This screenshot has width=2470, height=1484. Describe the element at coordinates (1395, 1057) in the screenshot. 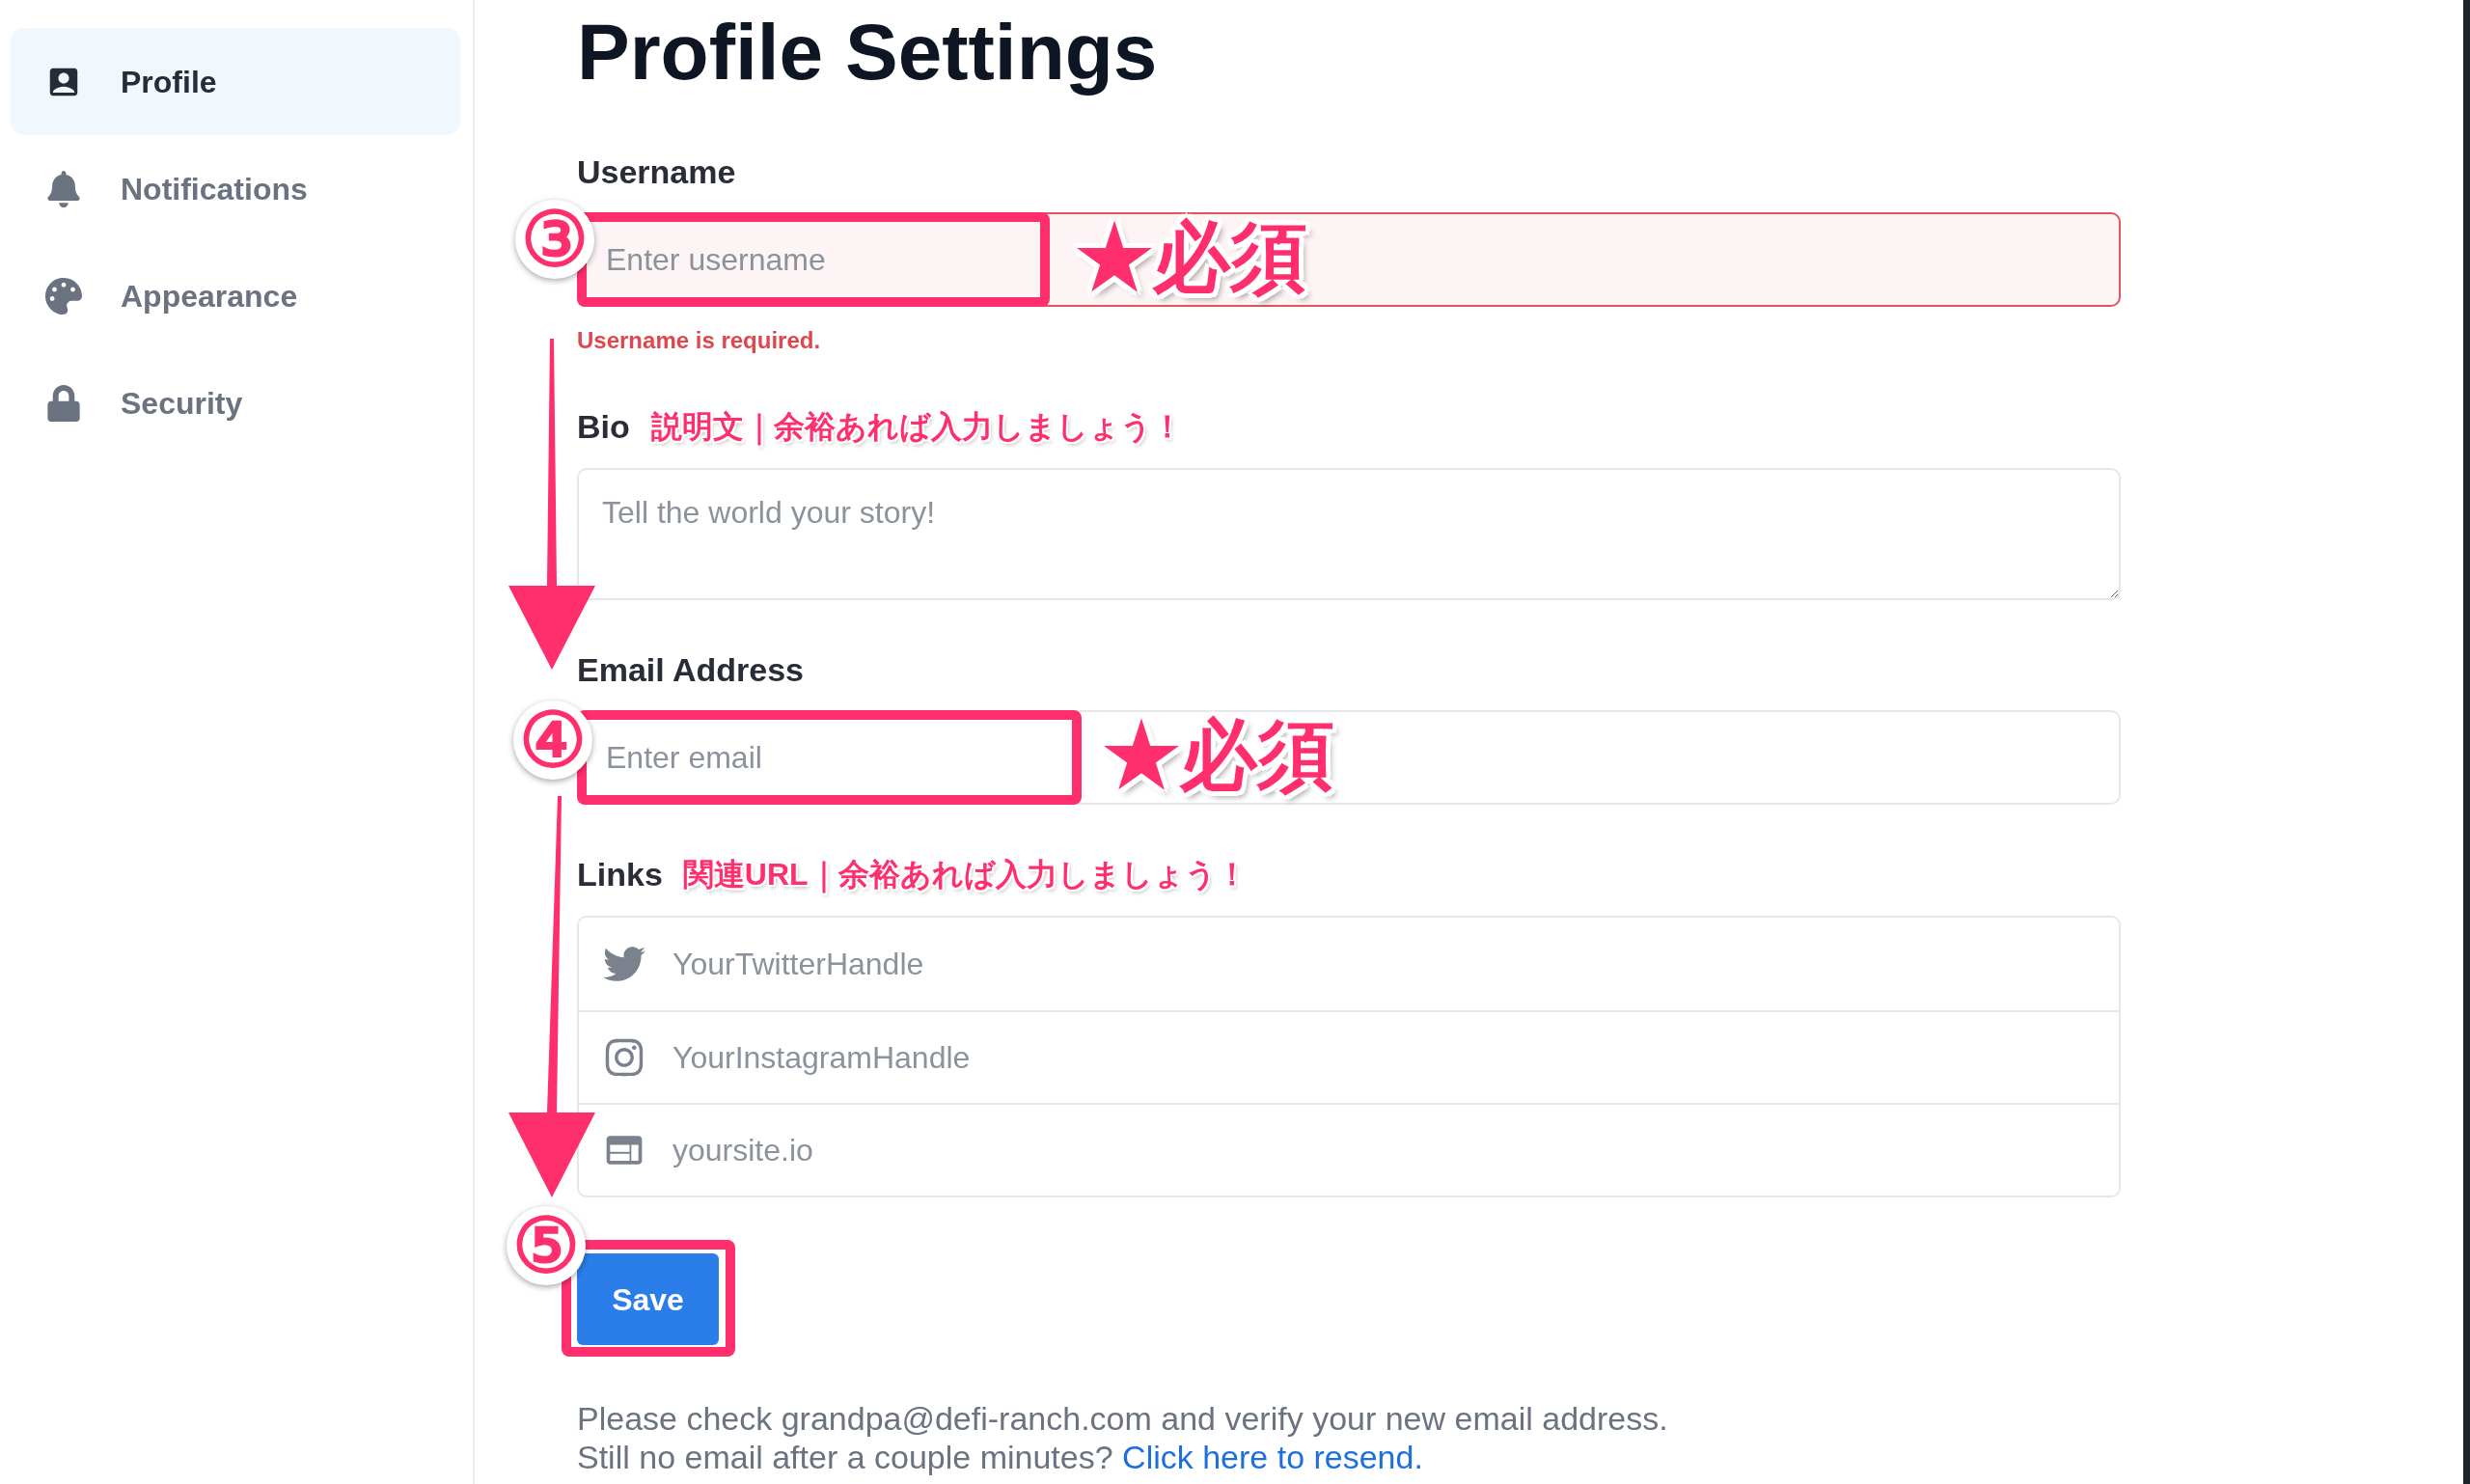

I see `instagram-handle-input: YourInstagramHandle` at that location.